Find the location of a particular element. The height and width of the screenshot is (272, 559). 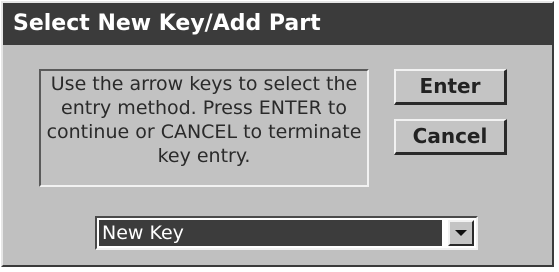

chevron-down-icon is located at coordinates (461, 233).